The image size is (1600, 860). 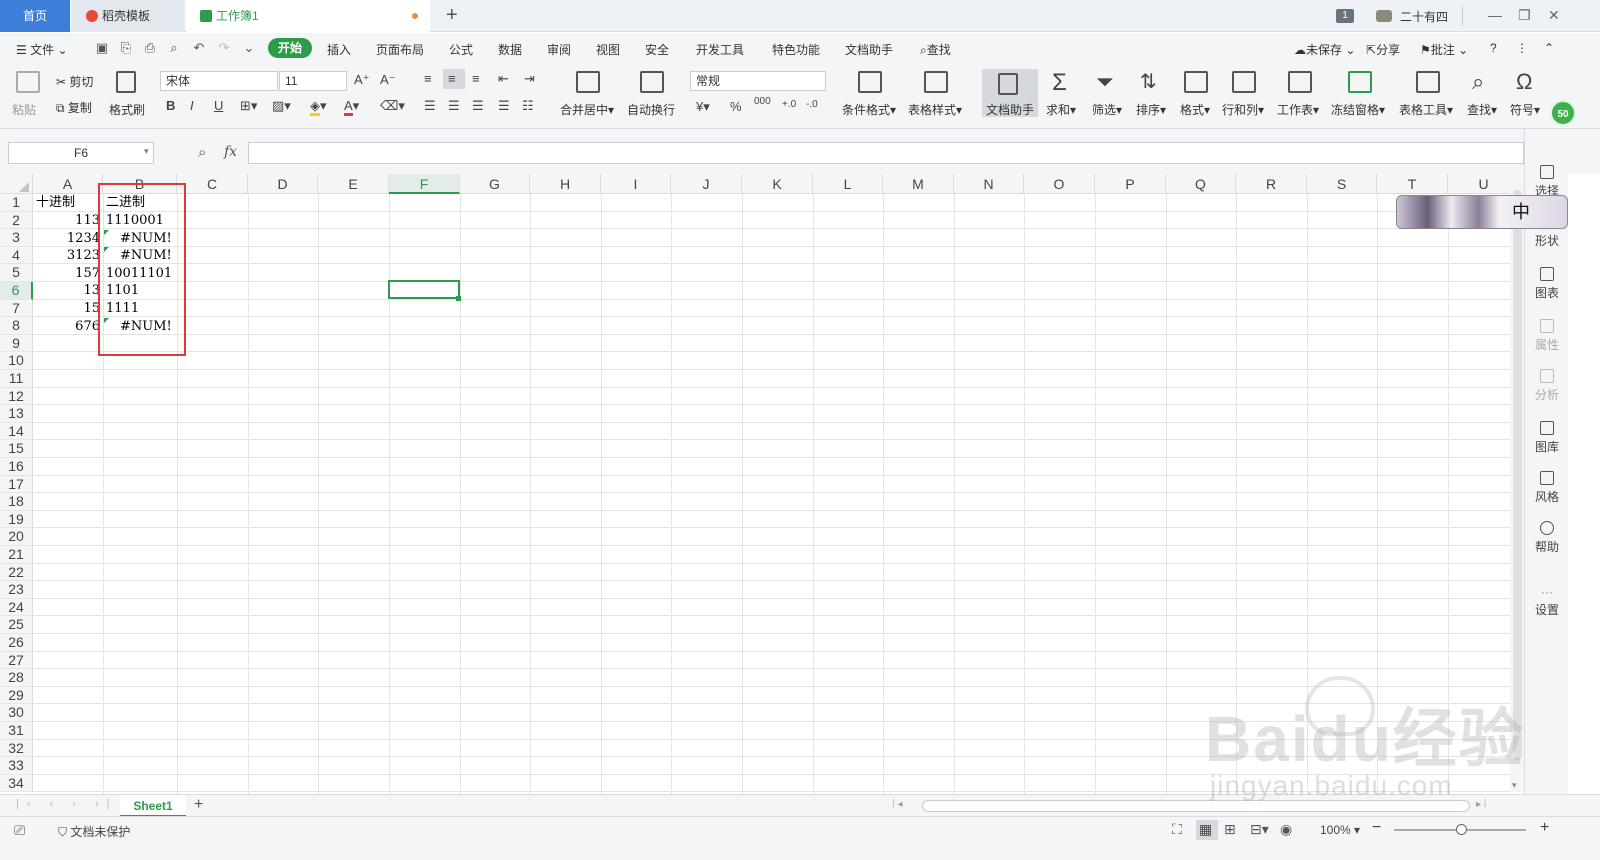 I want to click on sum-icon: Σ, so click(x=1059, y=83).